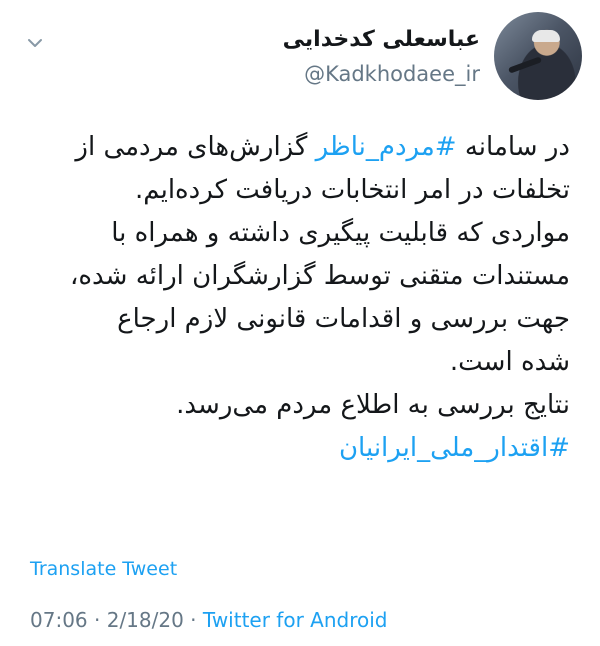  I want to click on tweet-line-3: مواردی که قابلیت پیگیری داشته و همراه با, so click(340, 233).